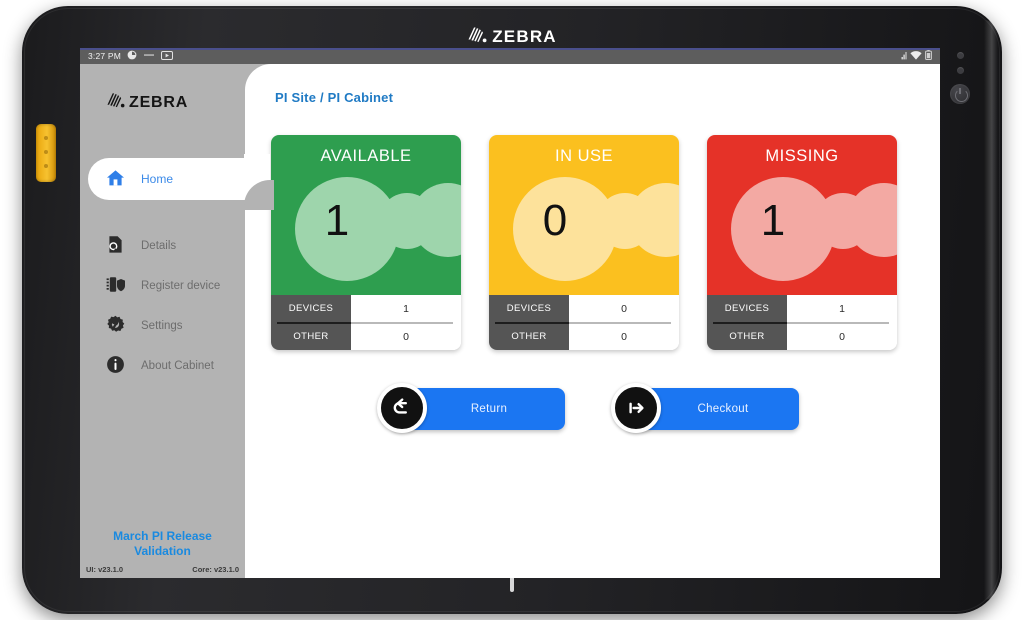  I want to click on app-brand-wordmark: ZEBRA, so click(159, 102).